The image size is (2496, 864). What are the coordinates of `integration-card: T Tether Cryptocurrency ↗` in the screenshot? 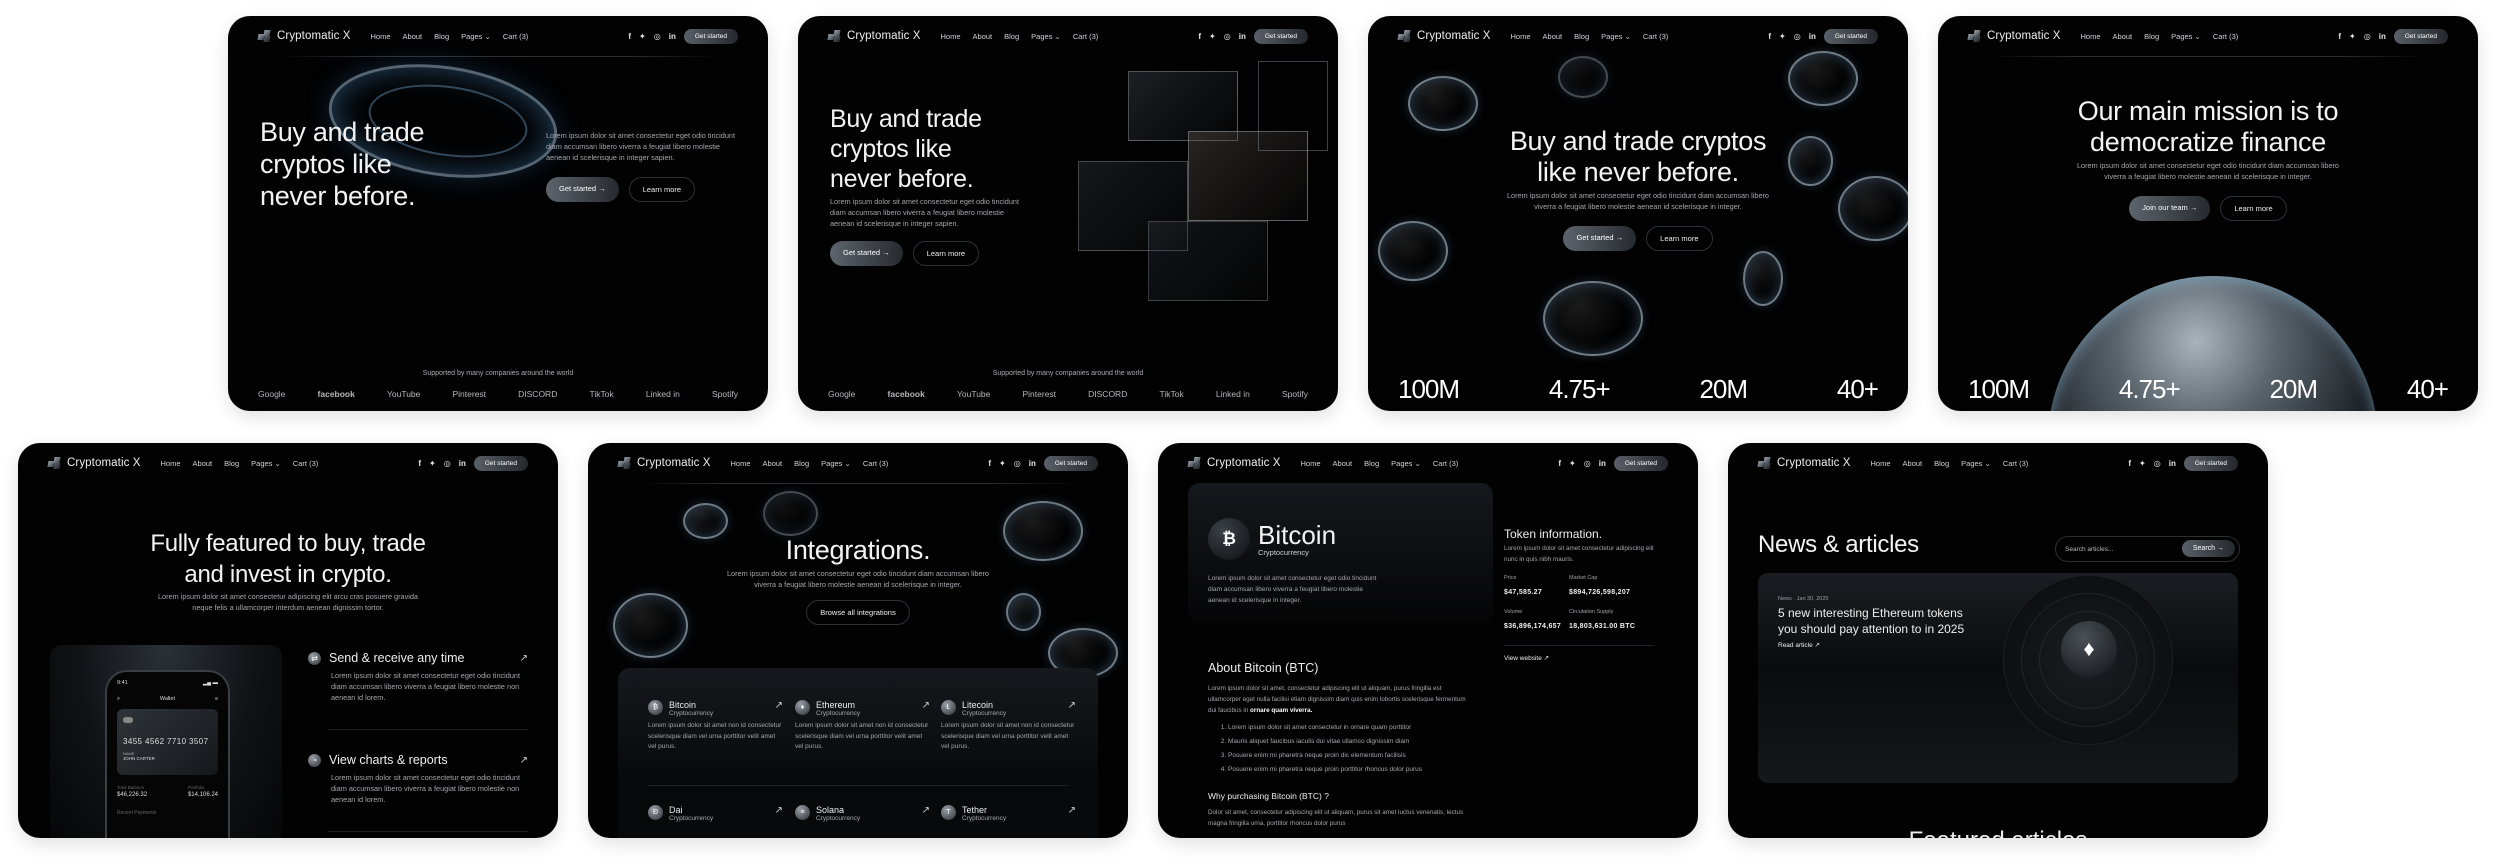 It's located at (1008, 813).